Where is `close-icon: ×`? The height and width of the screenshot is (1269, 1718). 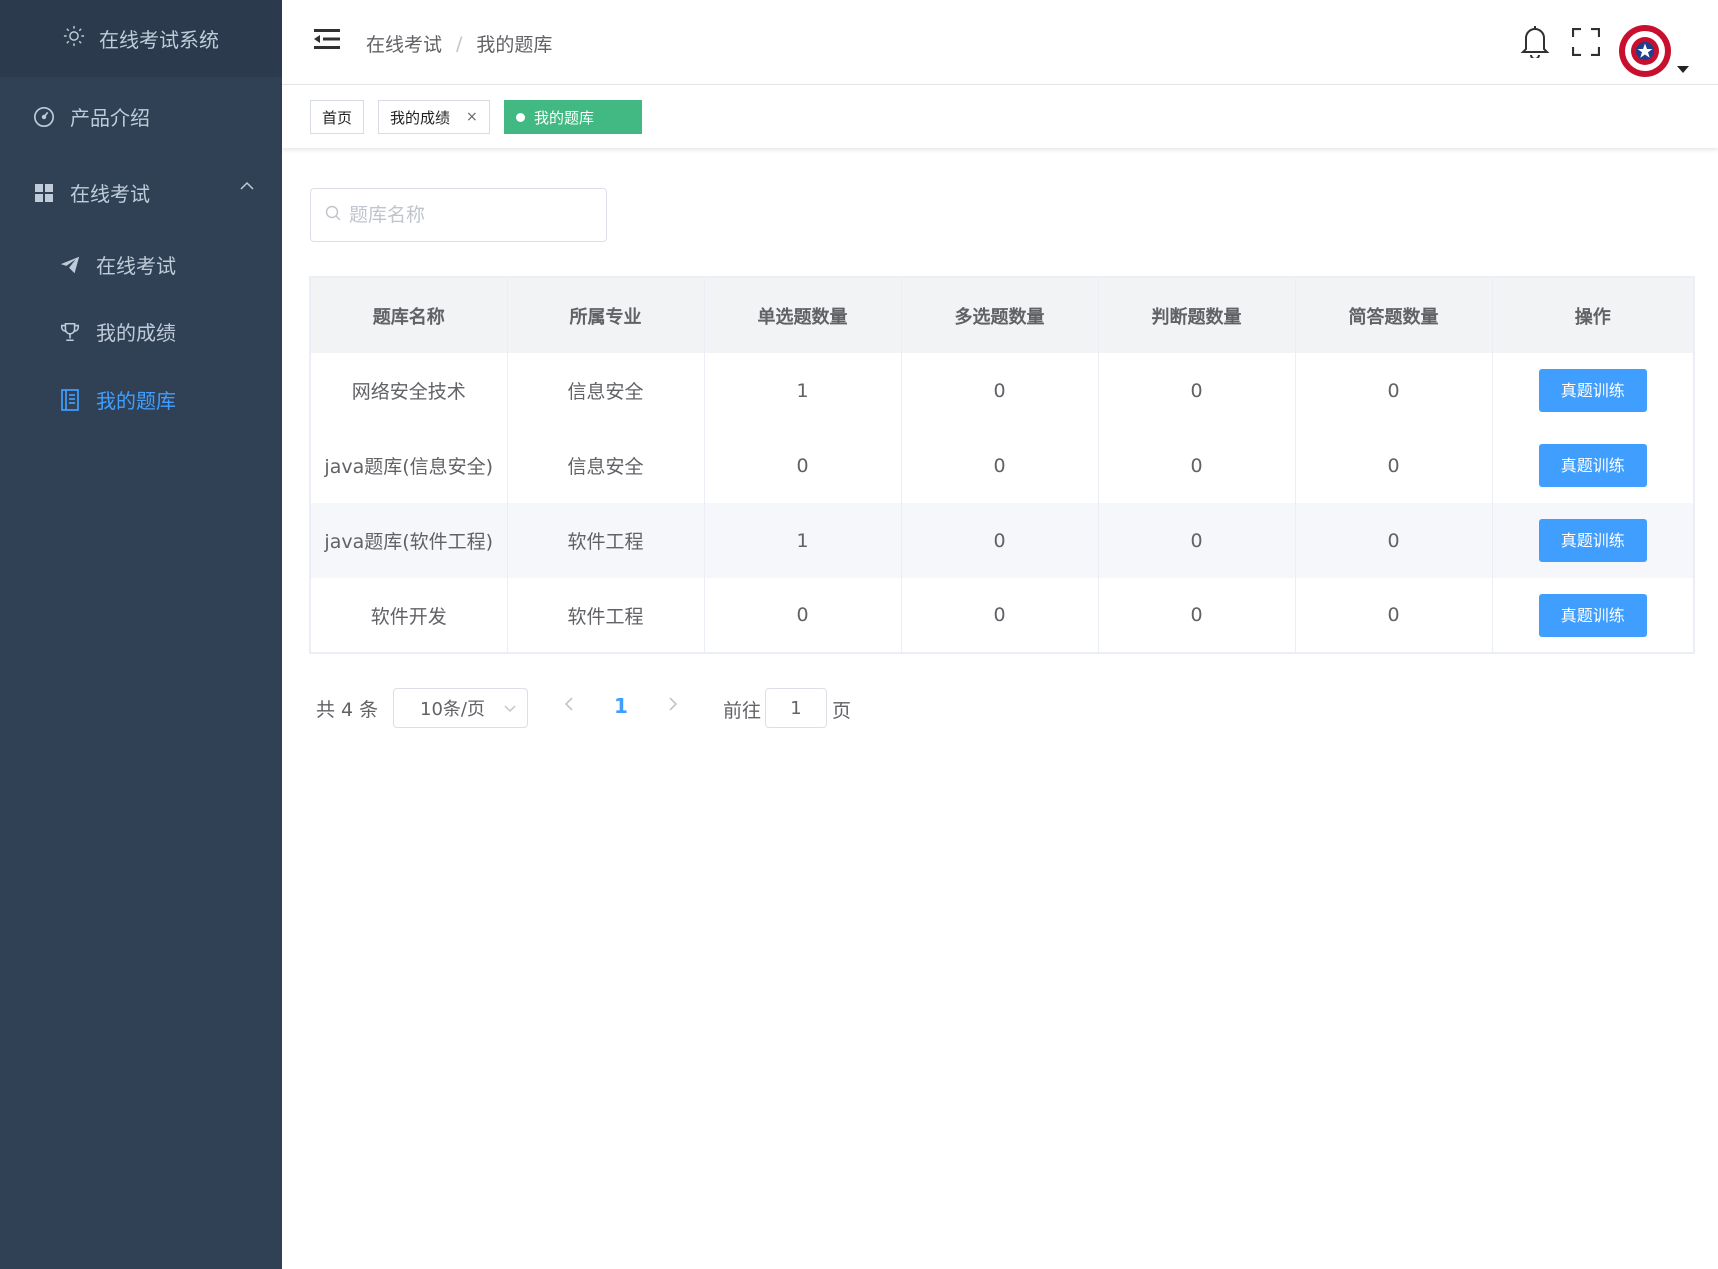 close-icon: × is located at coordinates (472, 117).